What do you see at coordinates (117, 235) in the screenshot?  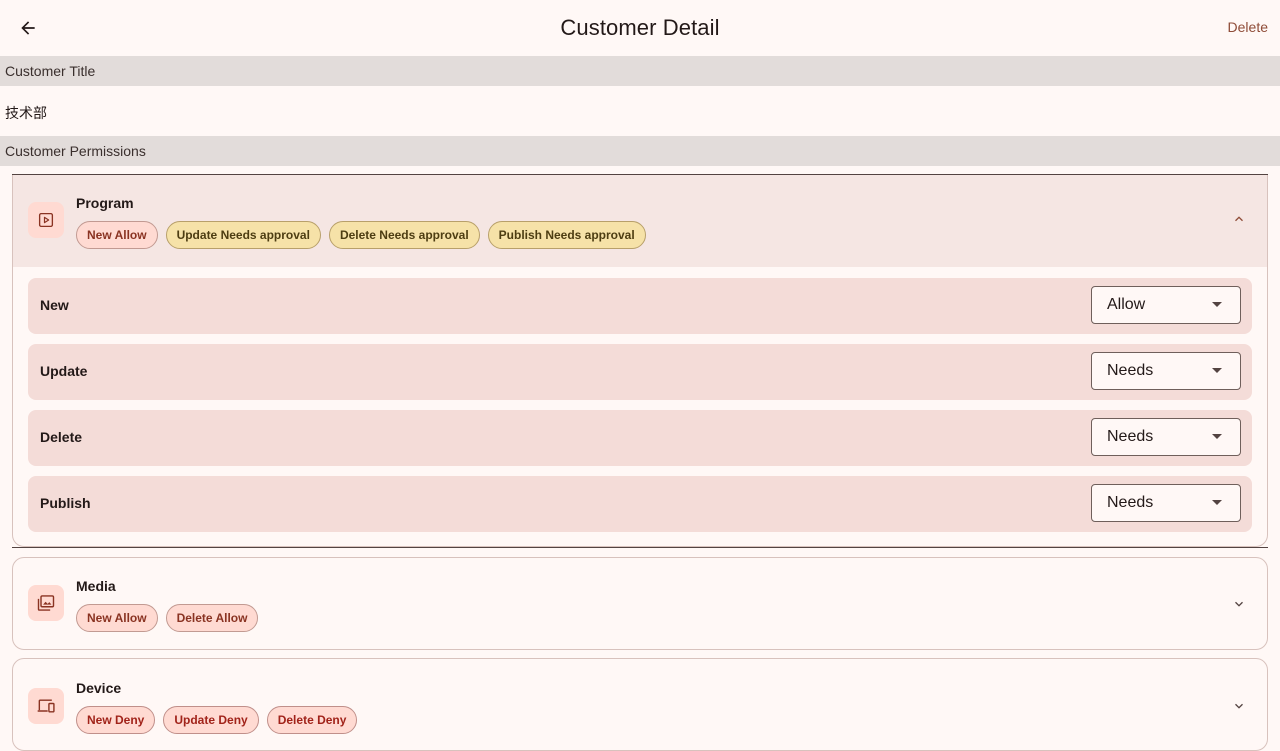 I see `chip-program-new: New Allow` at bounding box center [117, 235].